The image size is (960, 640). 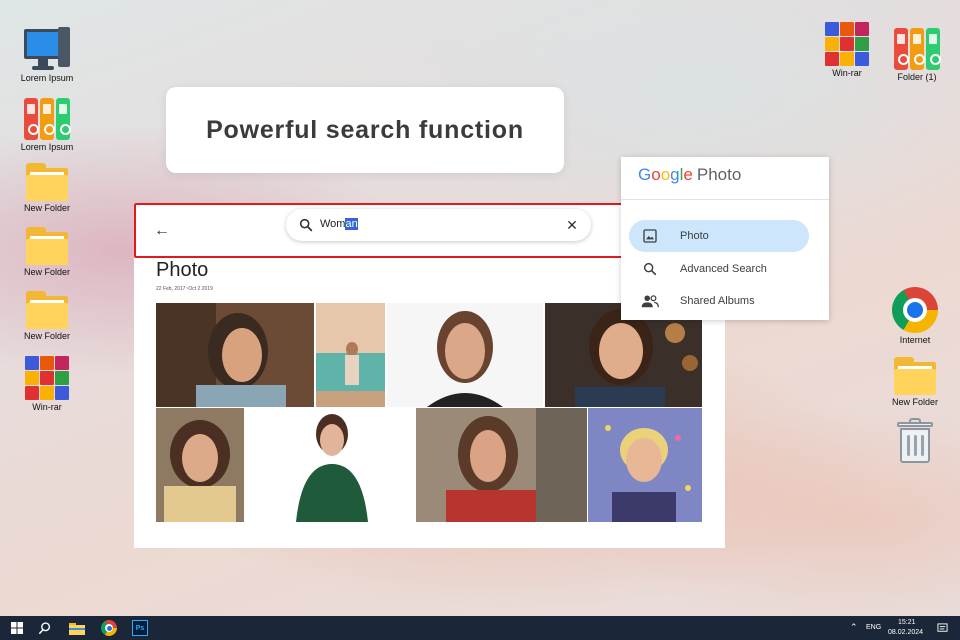 I want to click on search-query-selected: an, so click(x=351, y=224).